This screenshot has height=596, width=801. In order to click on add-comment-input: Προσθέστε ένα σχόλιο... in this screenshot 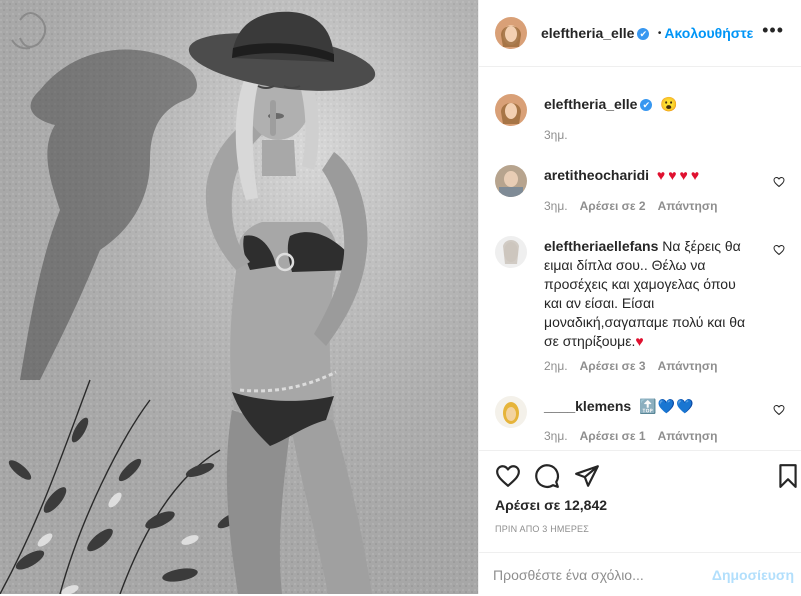, I will do `click(568, 575)`.